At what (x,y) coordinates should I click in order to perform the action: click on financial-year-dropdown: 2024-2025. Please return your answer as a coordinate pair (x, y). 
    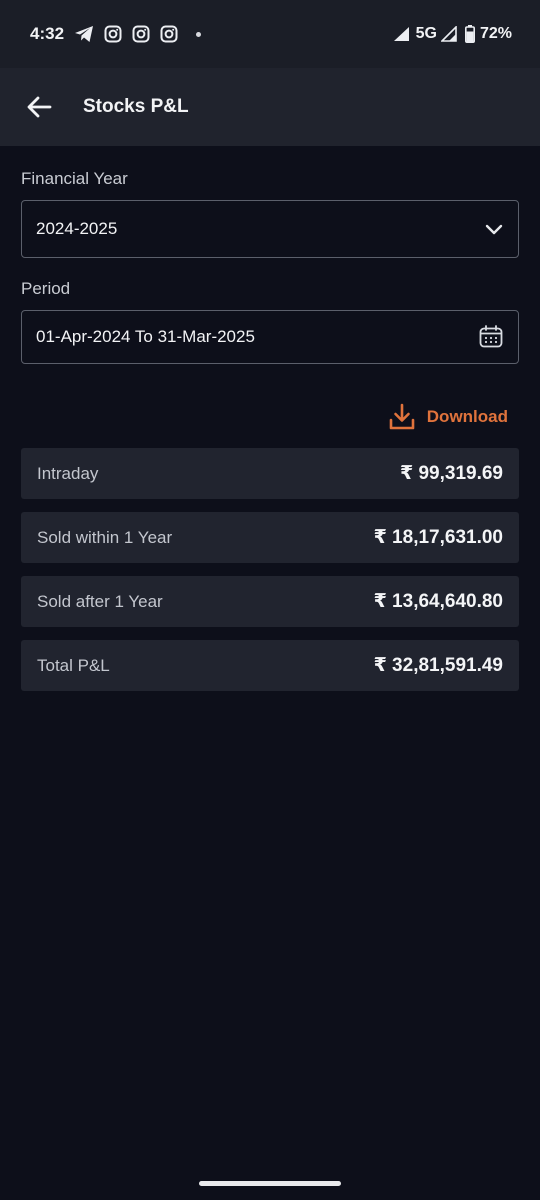
    Looking at the image, I should click on (270, 229).